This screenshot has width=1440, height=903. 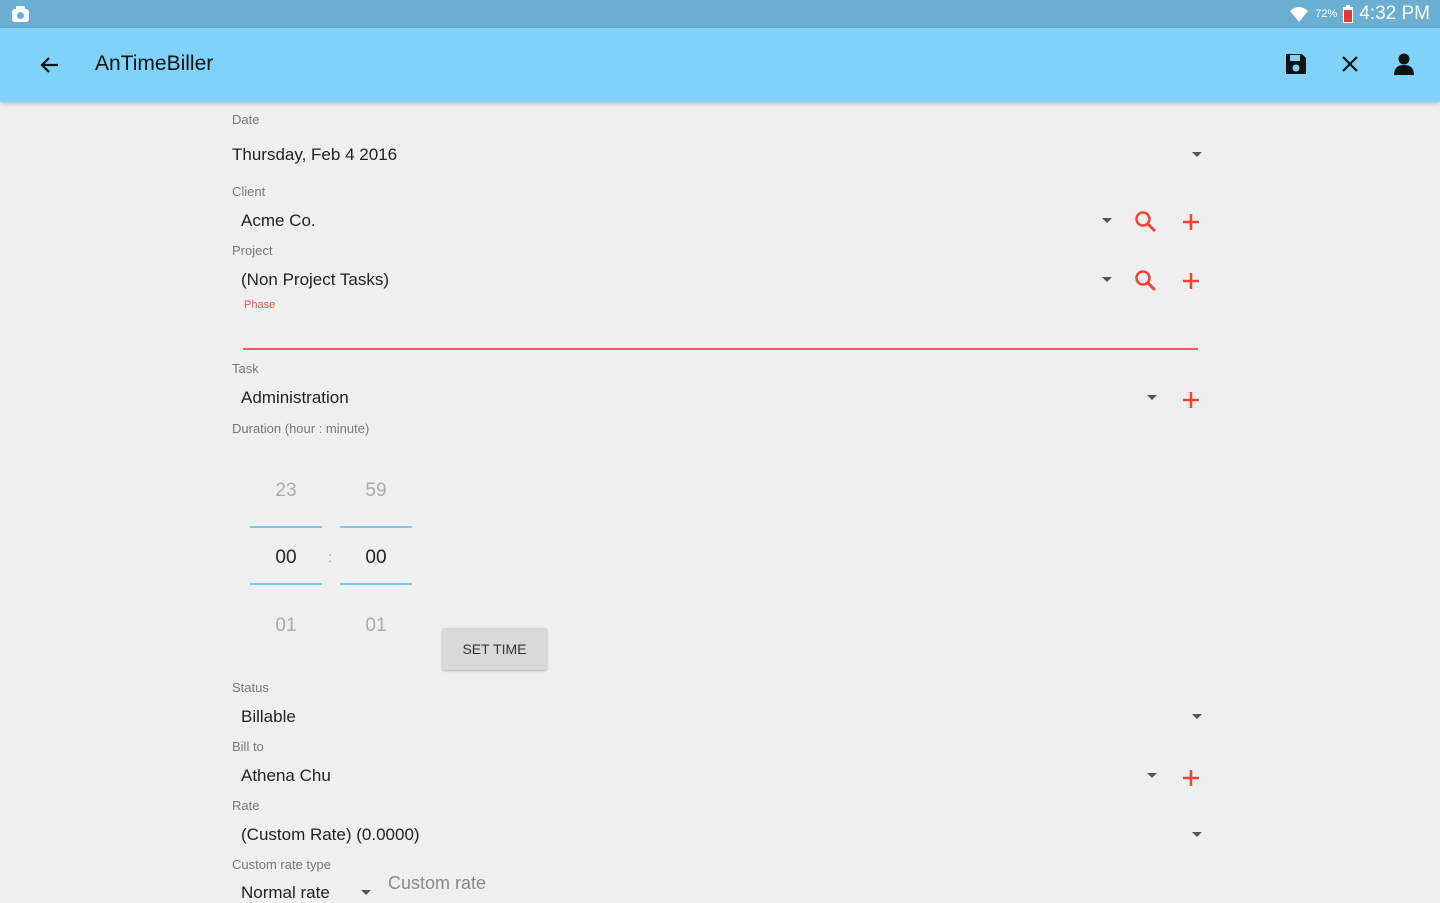 What do you see at coordinates (301, 428) in the screenshot?
I see `duration-label: Duration (hour : minute)` at bounding box center [301, 428].